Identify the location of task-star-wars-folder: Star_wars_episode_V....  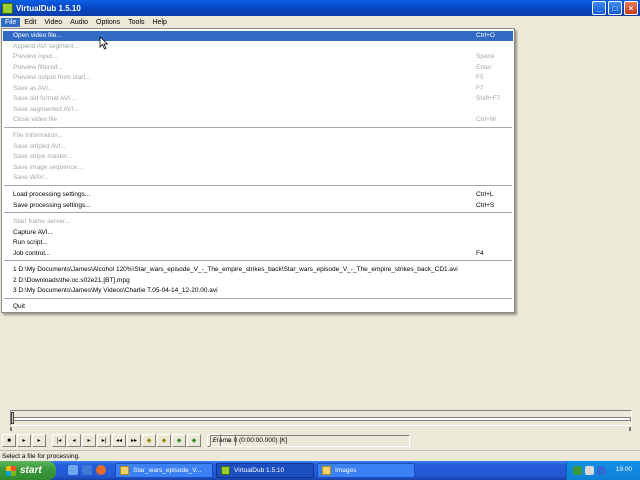
(164, 470).